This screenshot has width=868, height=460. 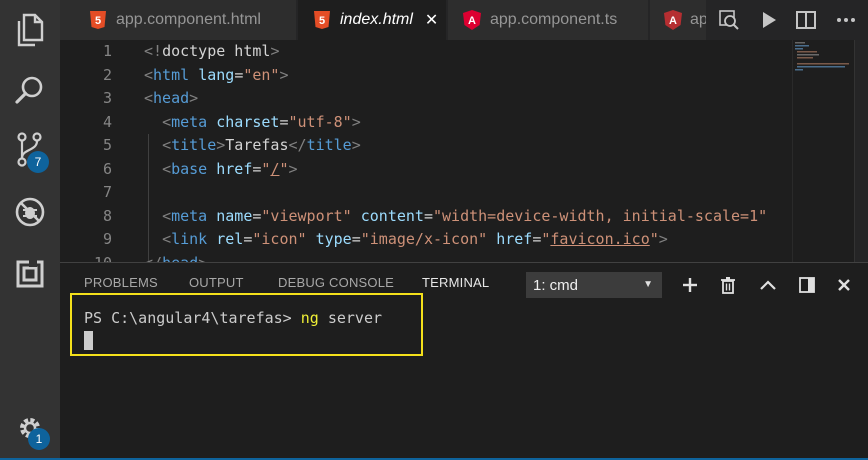 I want to click on run-button, so click(x=769, y=20).